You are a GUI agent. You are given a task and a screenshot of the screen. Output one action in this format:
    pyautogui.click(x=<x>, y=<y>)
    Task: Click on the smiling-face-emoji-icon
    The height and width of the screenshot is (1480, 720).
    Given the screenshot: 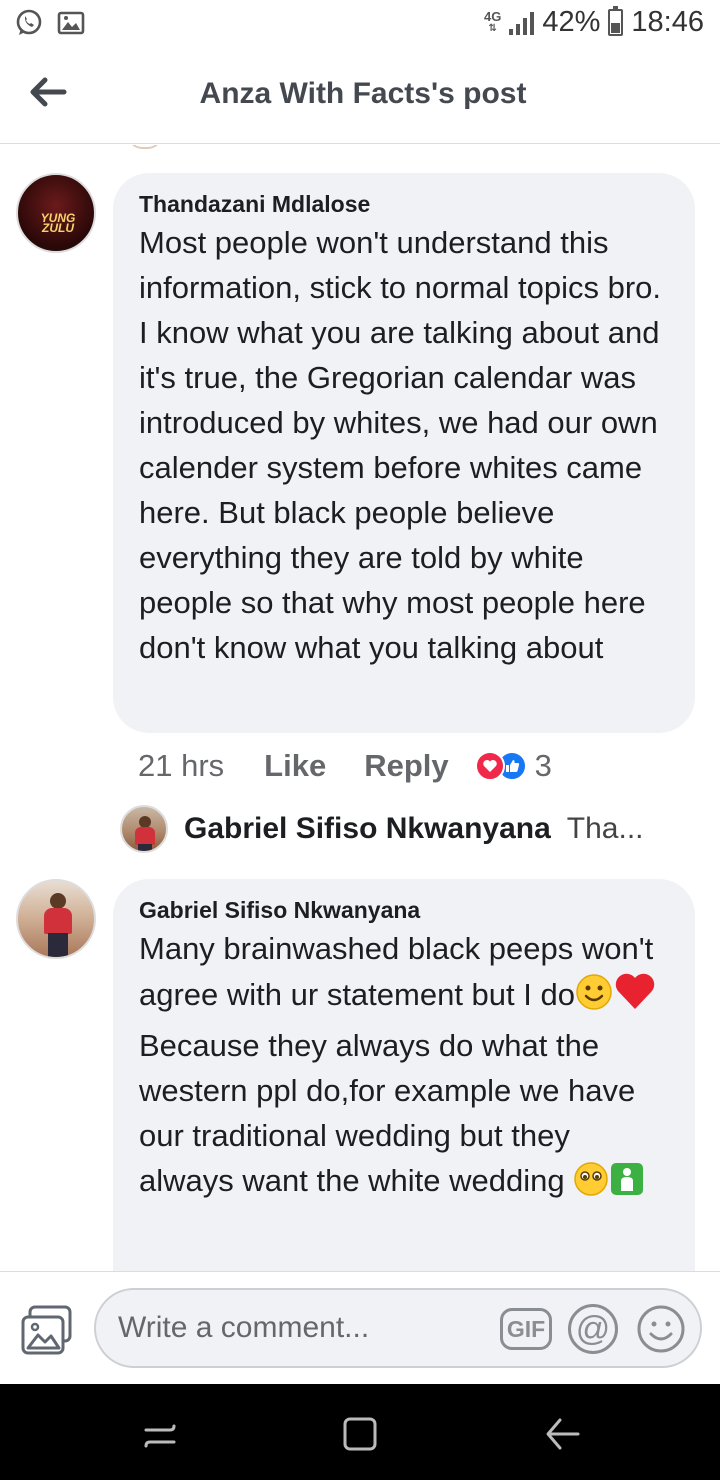 What is the action you would take?
    pyautogui.click(x=594, y=998)
    